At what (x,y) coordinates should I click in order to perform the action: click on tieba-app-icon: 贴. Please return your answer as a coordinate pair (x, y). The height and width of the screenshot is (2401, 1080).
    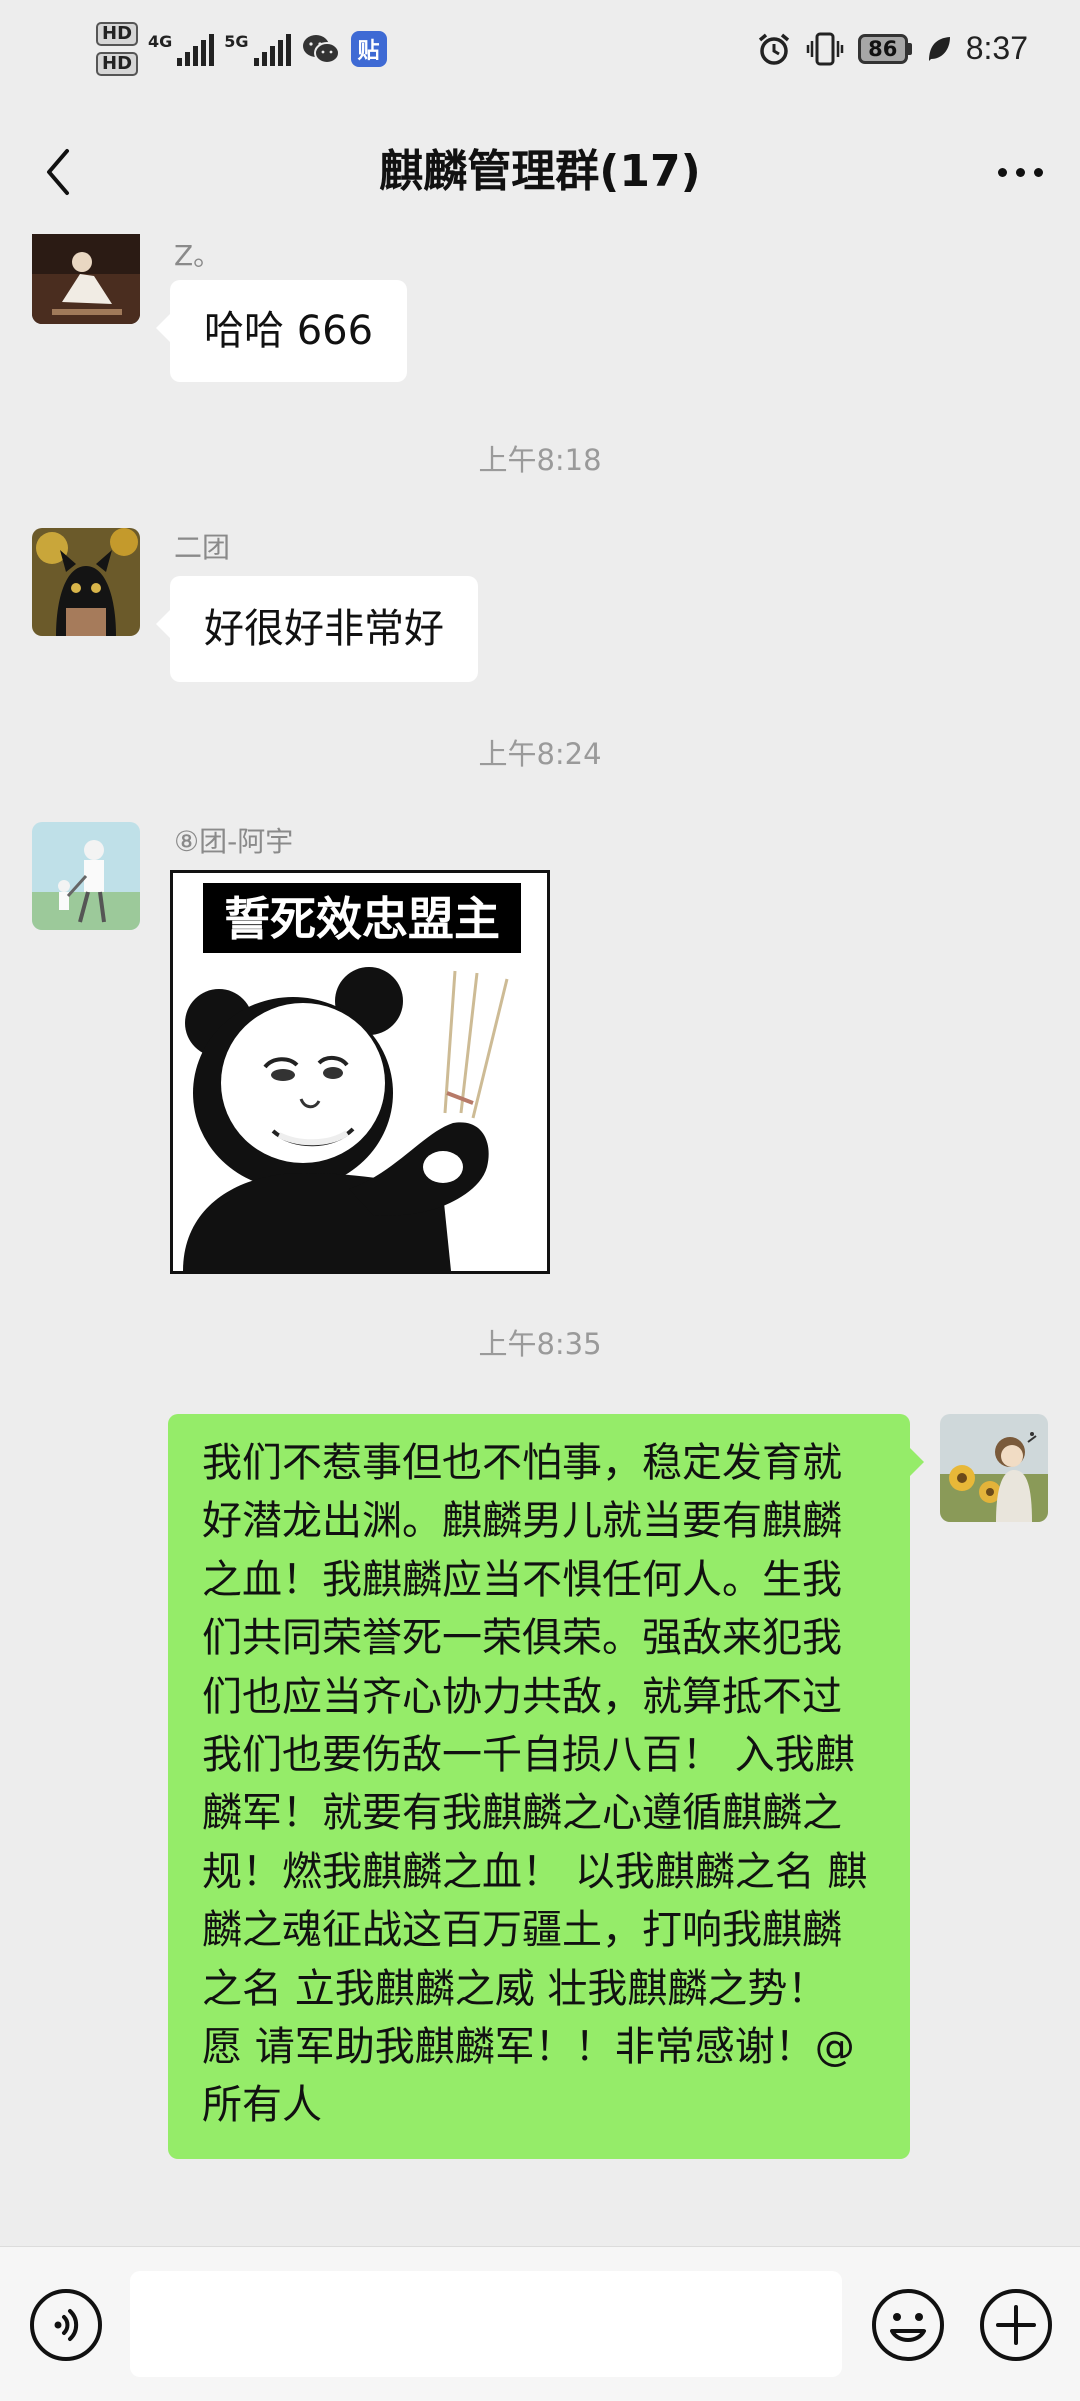
    Looking at the image, I should click on (368, 49).